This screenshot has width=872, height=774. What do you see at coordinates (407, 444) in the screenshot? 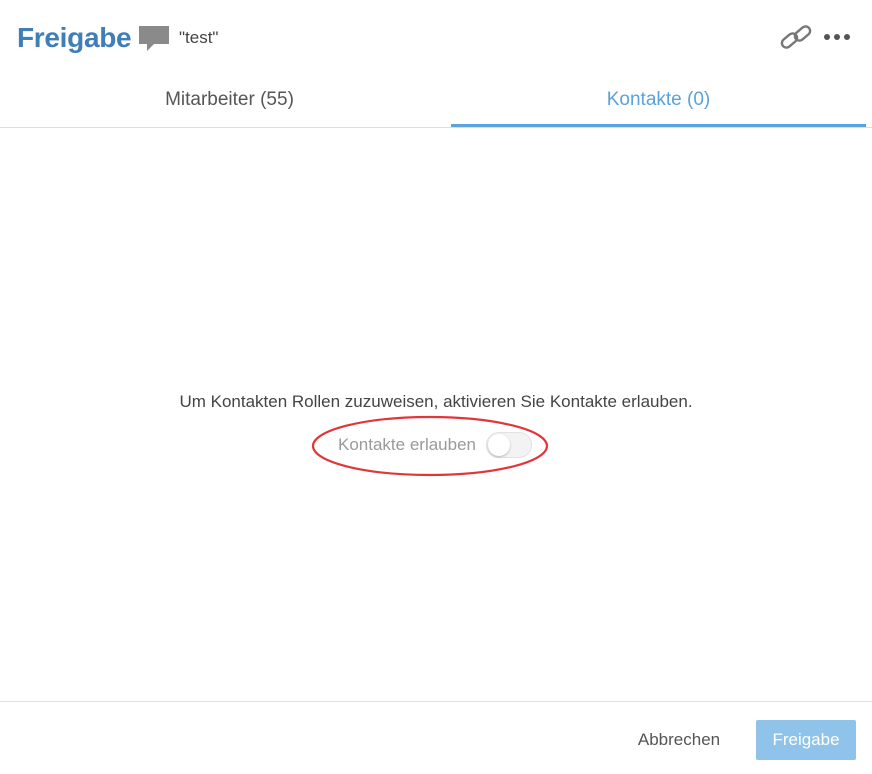
I see `allow-contacts-label: Kontakte erlauben` at bounding box center [407, 444].